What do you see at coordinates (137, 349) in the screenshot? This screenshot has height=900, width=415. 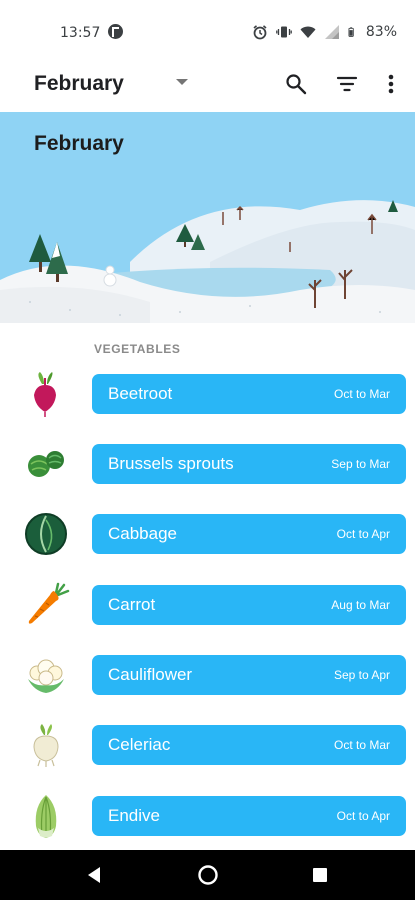 I see `section-header: VEGETABLES` at bounding box center [137, 349].